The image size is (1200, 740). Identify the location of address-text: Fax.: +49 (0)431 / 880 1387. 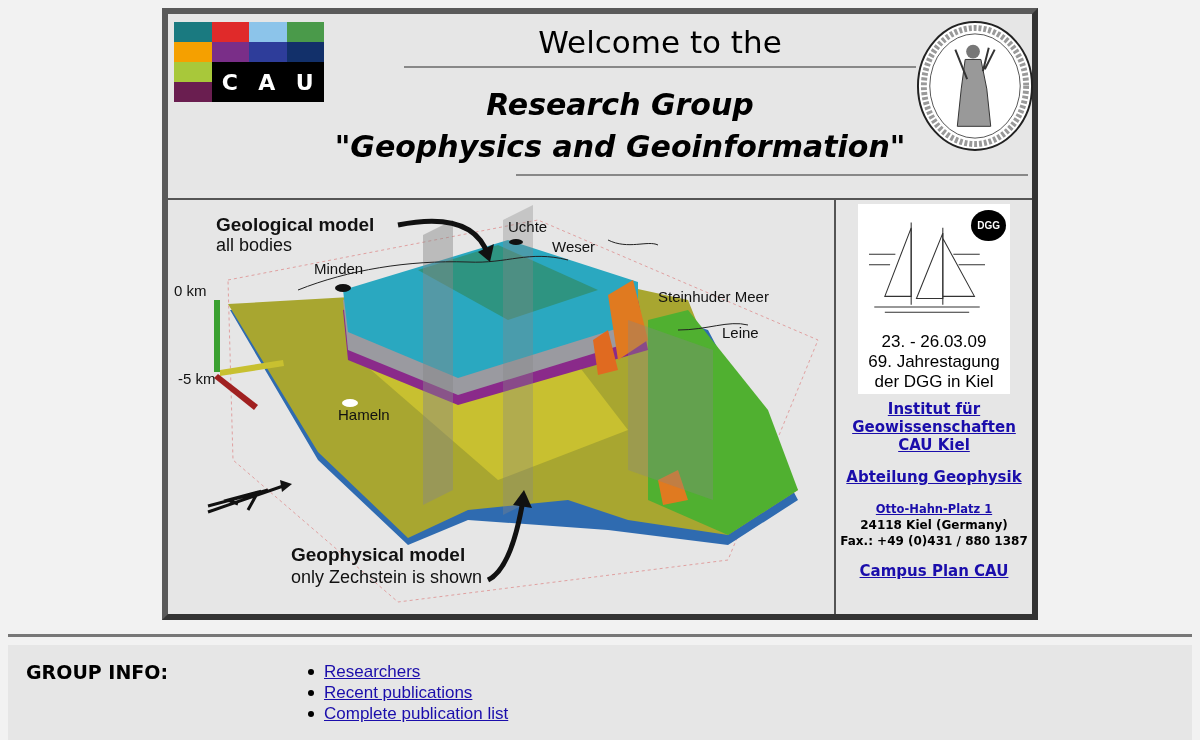
(934, 541).